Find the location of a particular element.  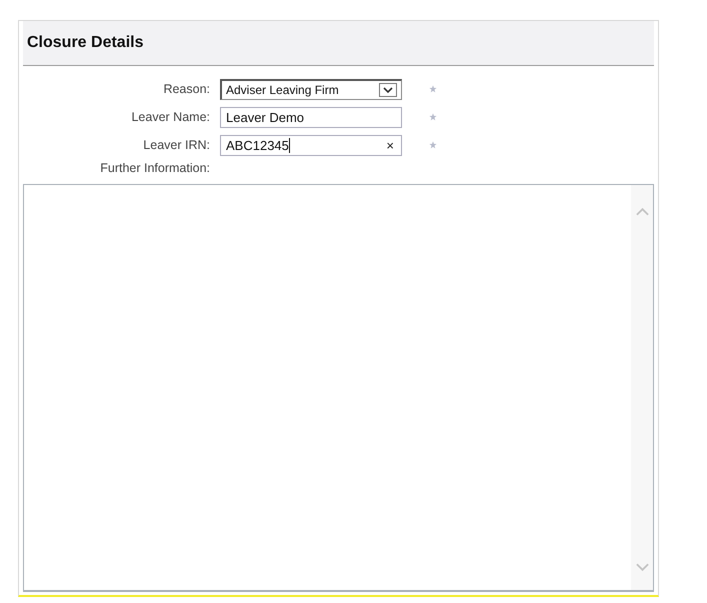

field-label: Reason: is located at coordinates (186, 89).